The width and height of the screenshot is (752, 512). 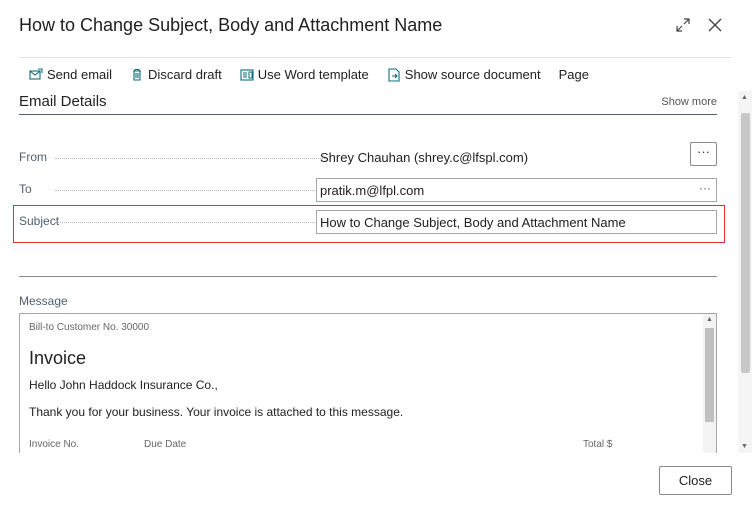 I want to click on to-lookup-button: ···, so click(x=705, y=188).